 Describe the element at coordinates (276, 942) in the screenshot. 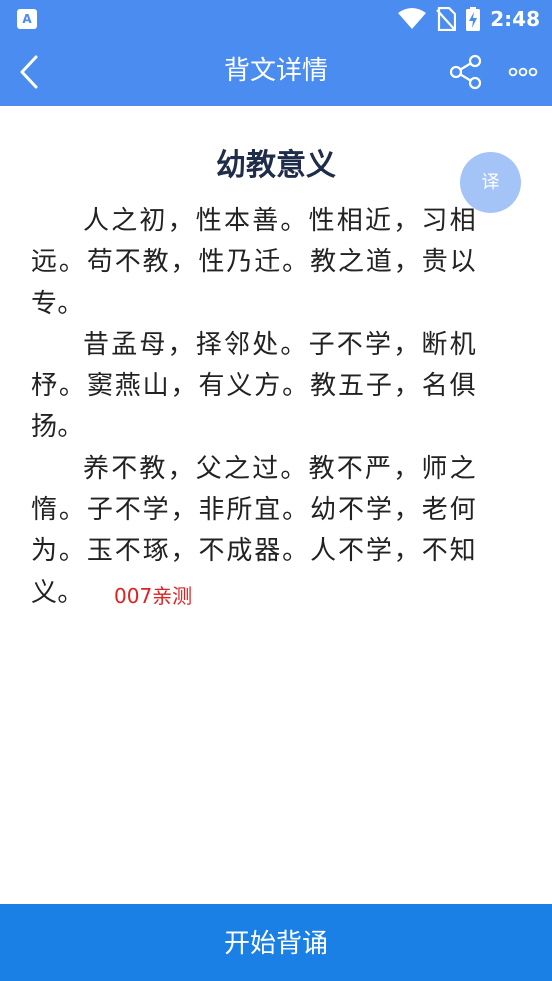

I see `start-recite-button: 开始背诵` at that location.